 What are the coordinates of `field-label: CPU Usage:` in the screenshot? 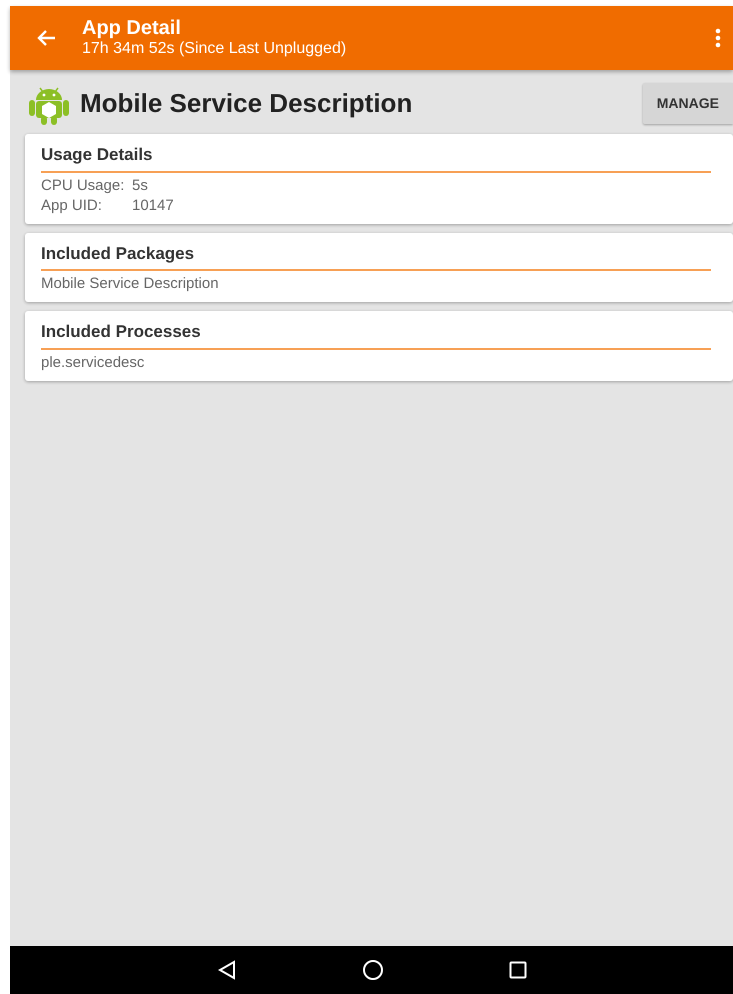 It's located at (83, 186).